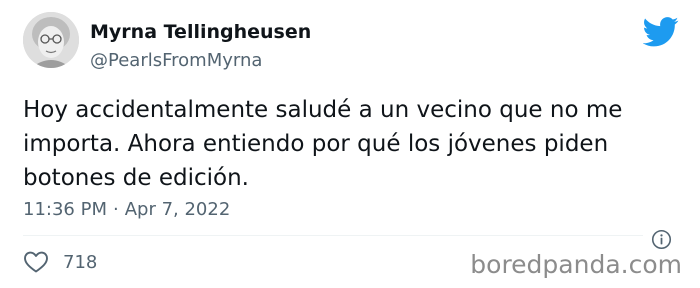  I want to click on divider, so click(333, 235).